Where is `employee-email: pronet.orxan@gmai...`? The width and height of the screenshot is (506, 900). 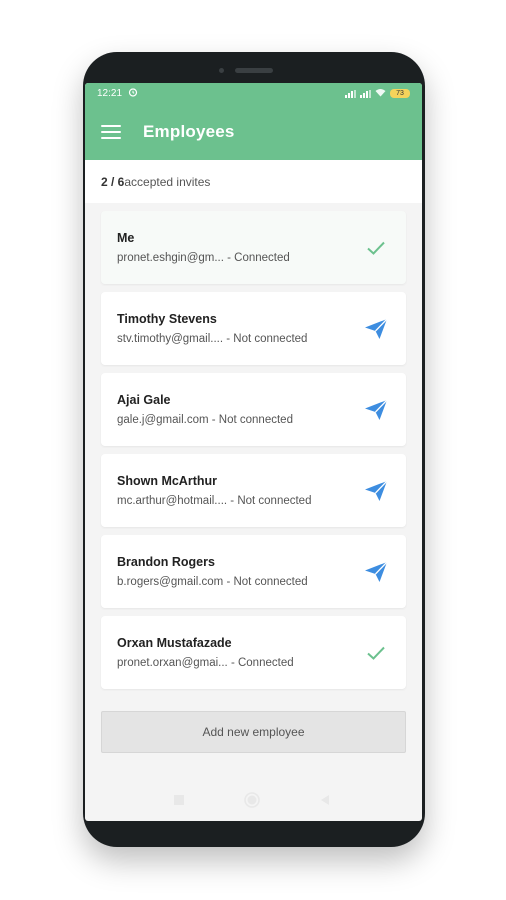
employee-email: pronet.orxan@gmai... is located at coordinates (172, 663).